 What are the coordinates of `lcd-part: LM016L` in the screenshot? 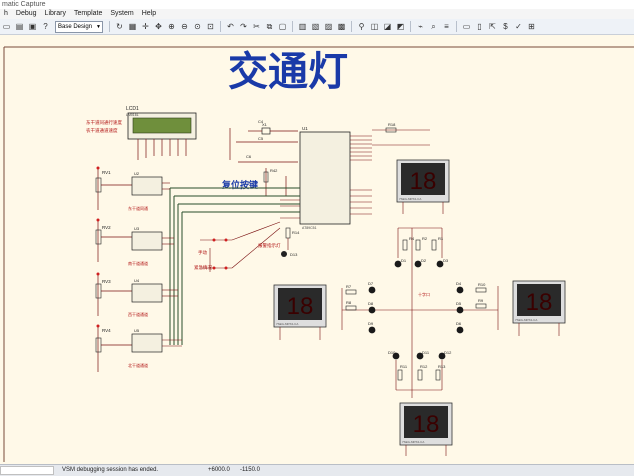 It's located at (132, 115).